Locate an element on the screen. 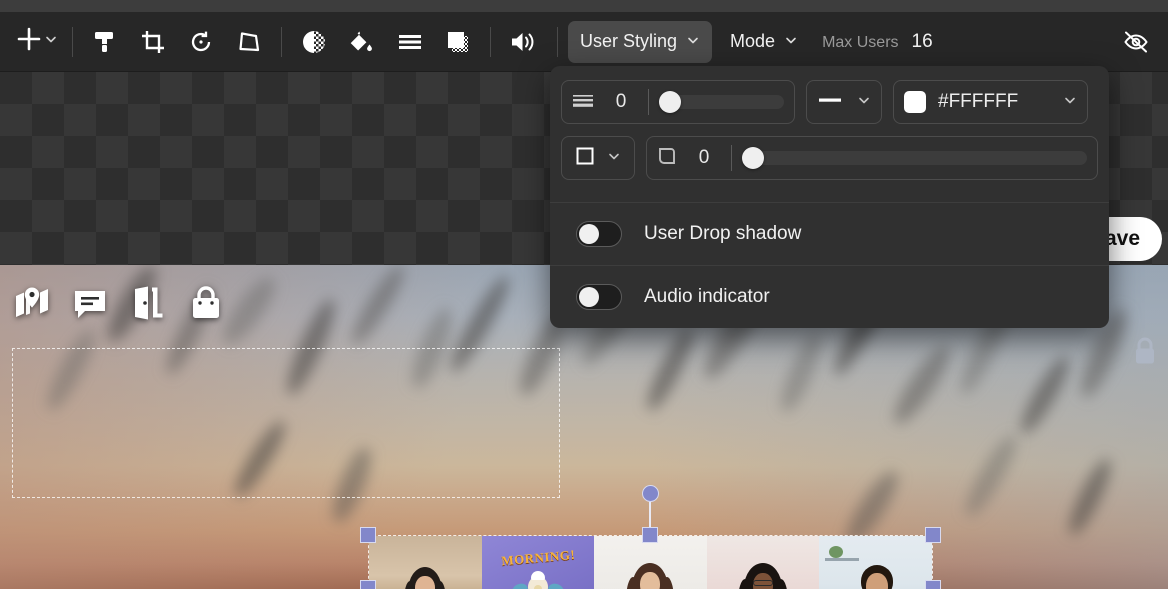  panel-control-rows: 0 #FFFFFF 0 is located at coordinates (829, 134).